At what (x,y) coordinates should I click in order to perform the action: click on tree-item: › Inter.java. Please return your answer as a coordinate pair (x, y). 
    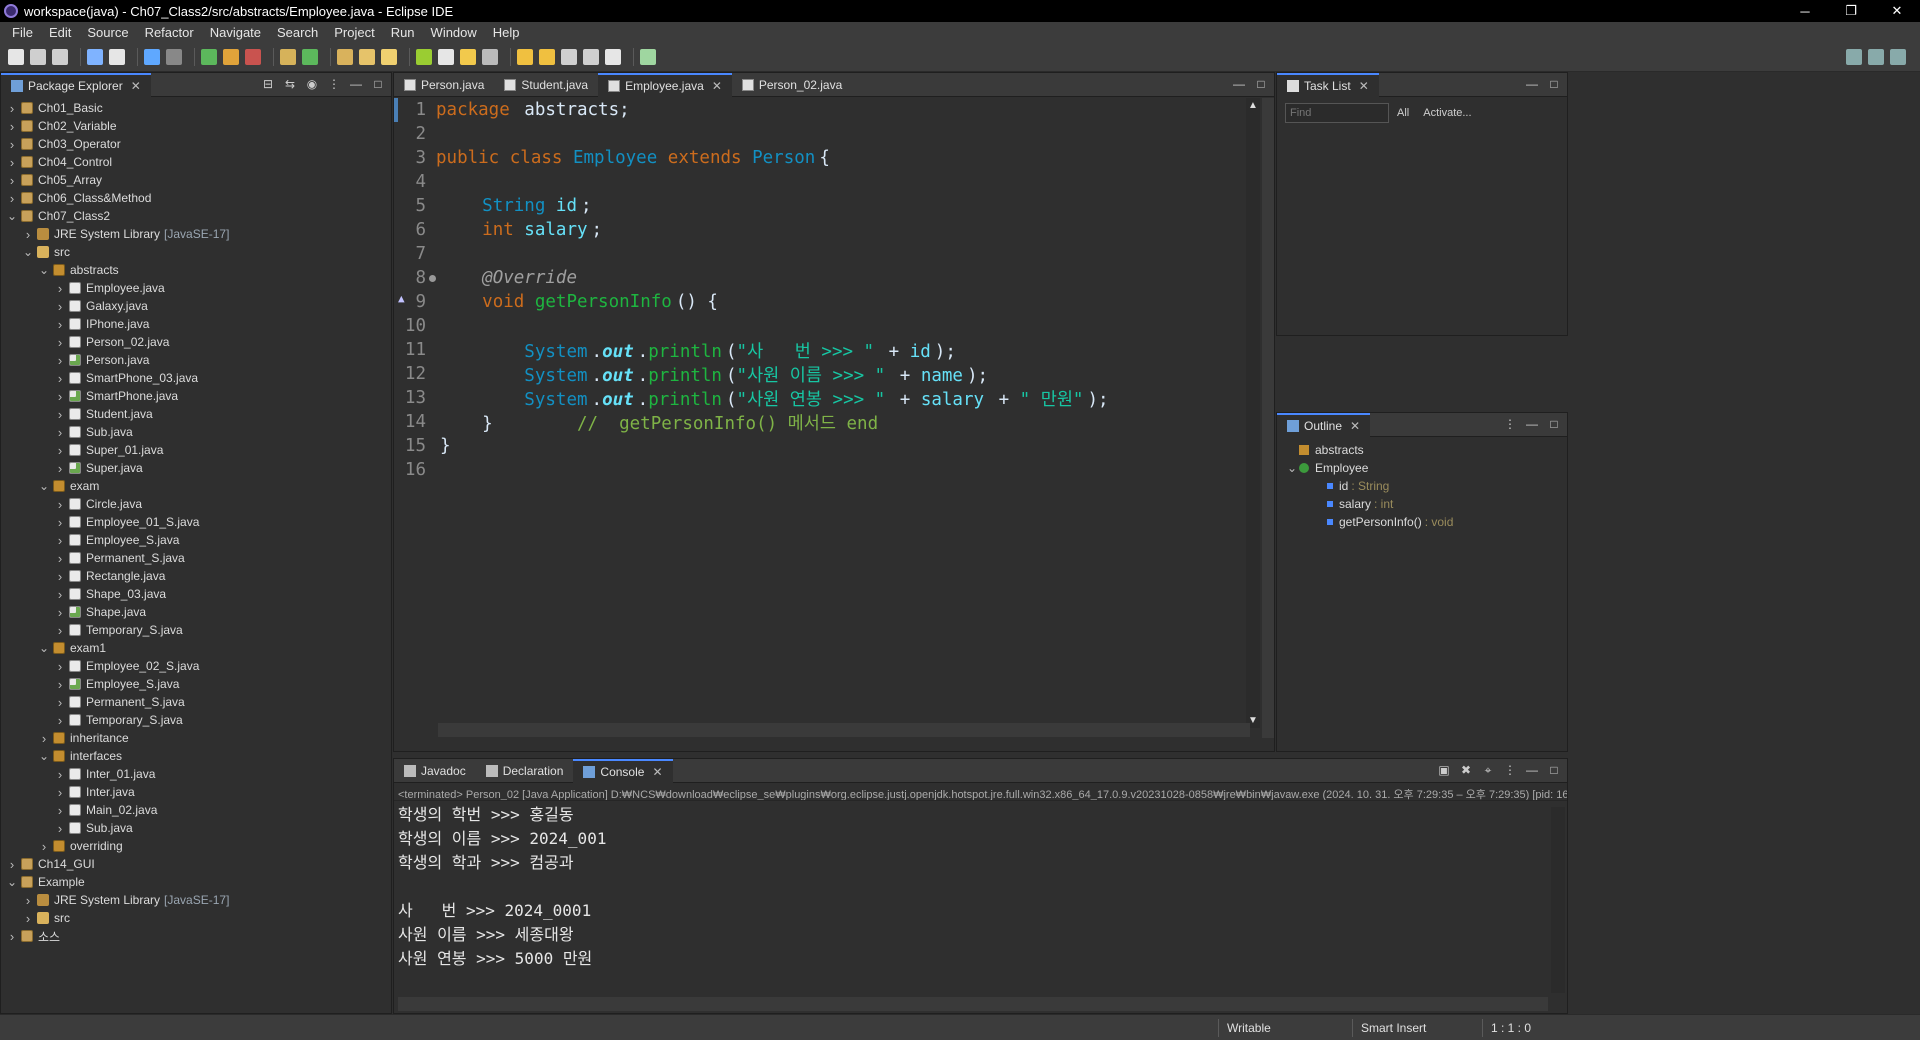
    Looking at the image, I should click on (196, 792).